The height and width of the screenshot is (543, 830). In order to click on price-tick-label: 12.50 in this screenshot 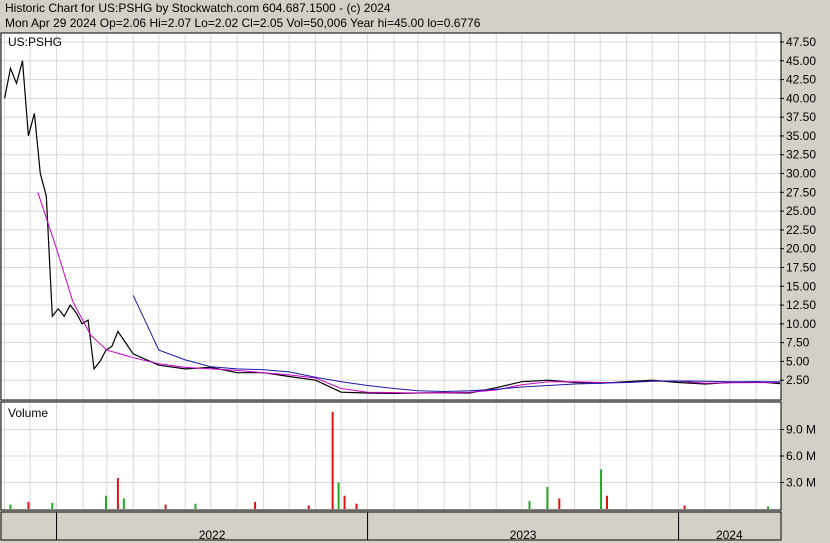, I will do `click(801, 305)`.